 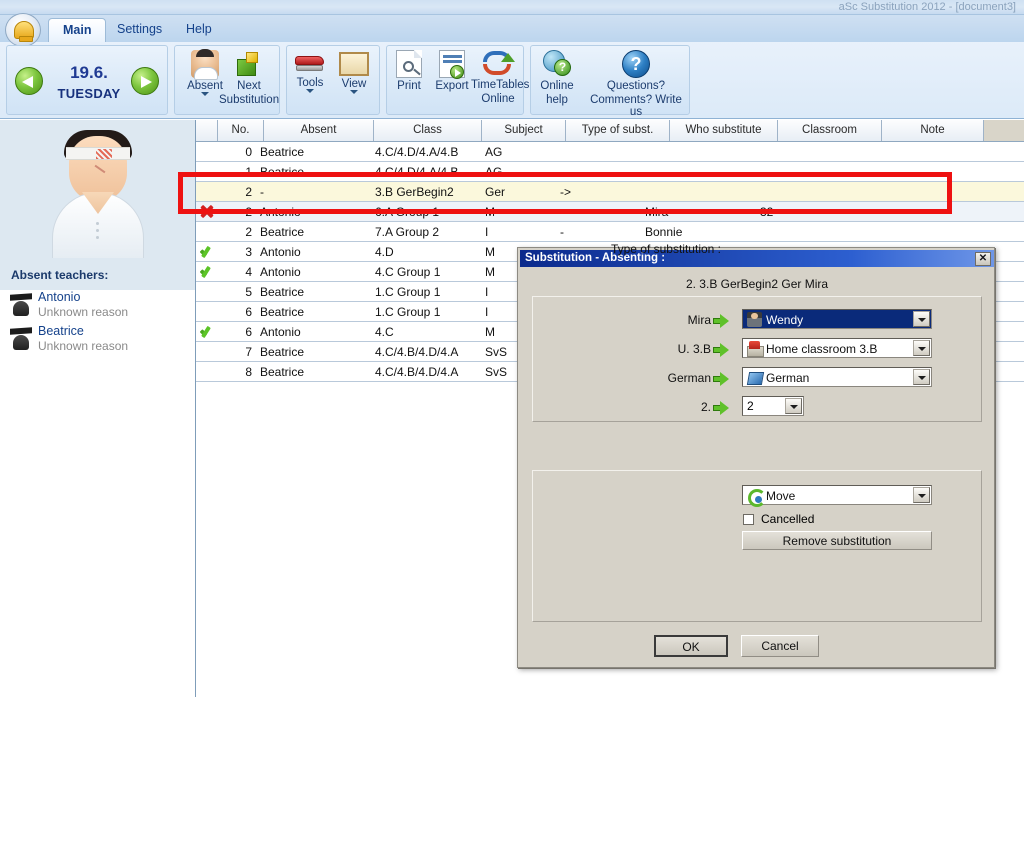 What do you see at coordinates (610, 172) in the screenshot?
I see `table-row: 1 Beatrice 4.C/4.D/4.A/4.B AG` at bounding box center [610, 172].